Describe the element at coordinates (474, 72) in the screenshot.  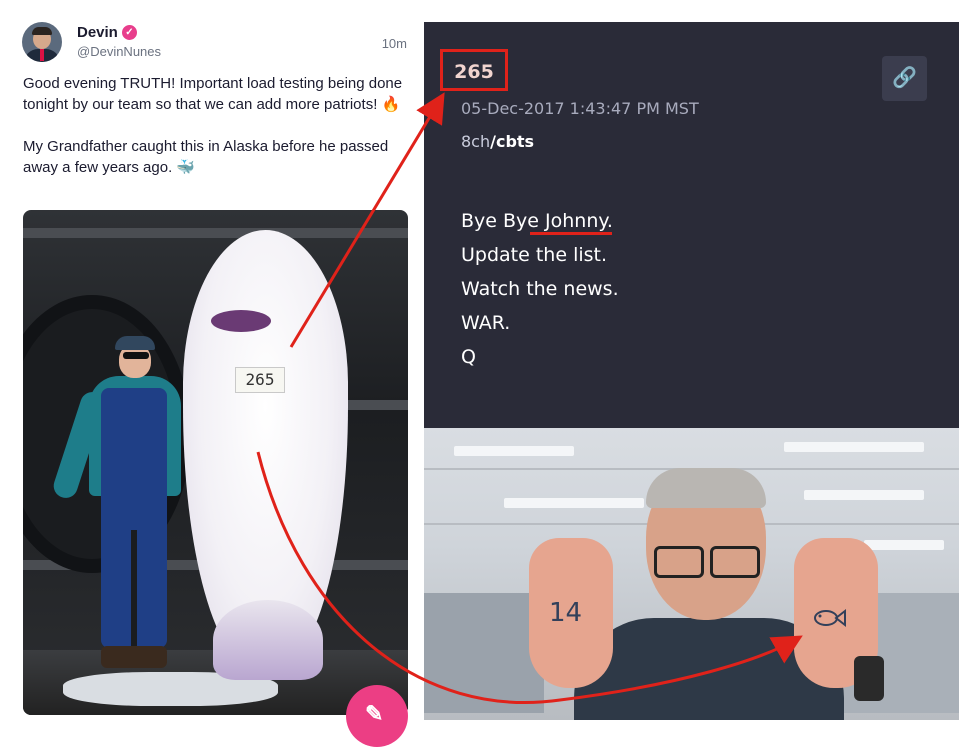
I see `post-number: 265` at that location.